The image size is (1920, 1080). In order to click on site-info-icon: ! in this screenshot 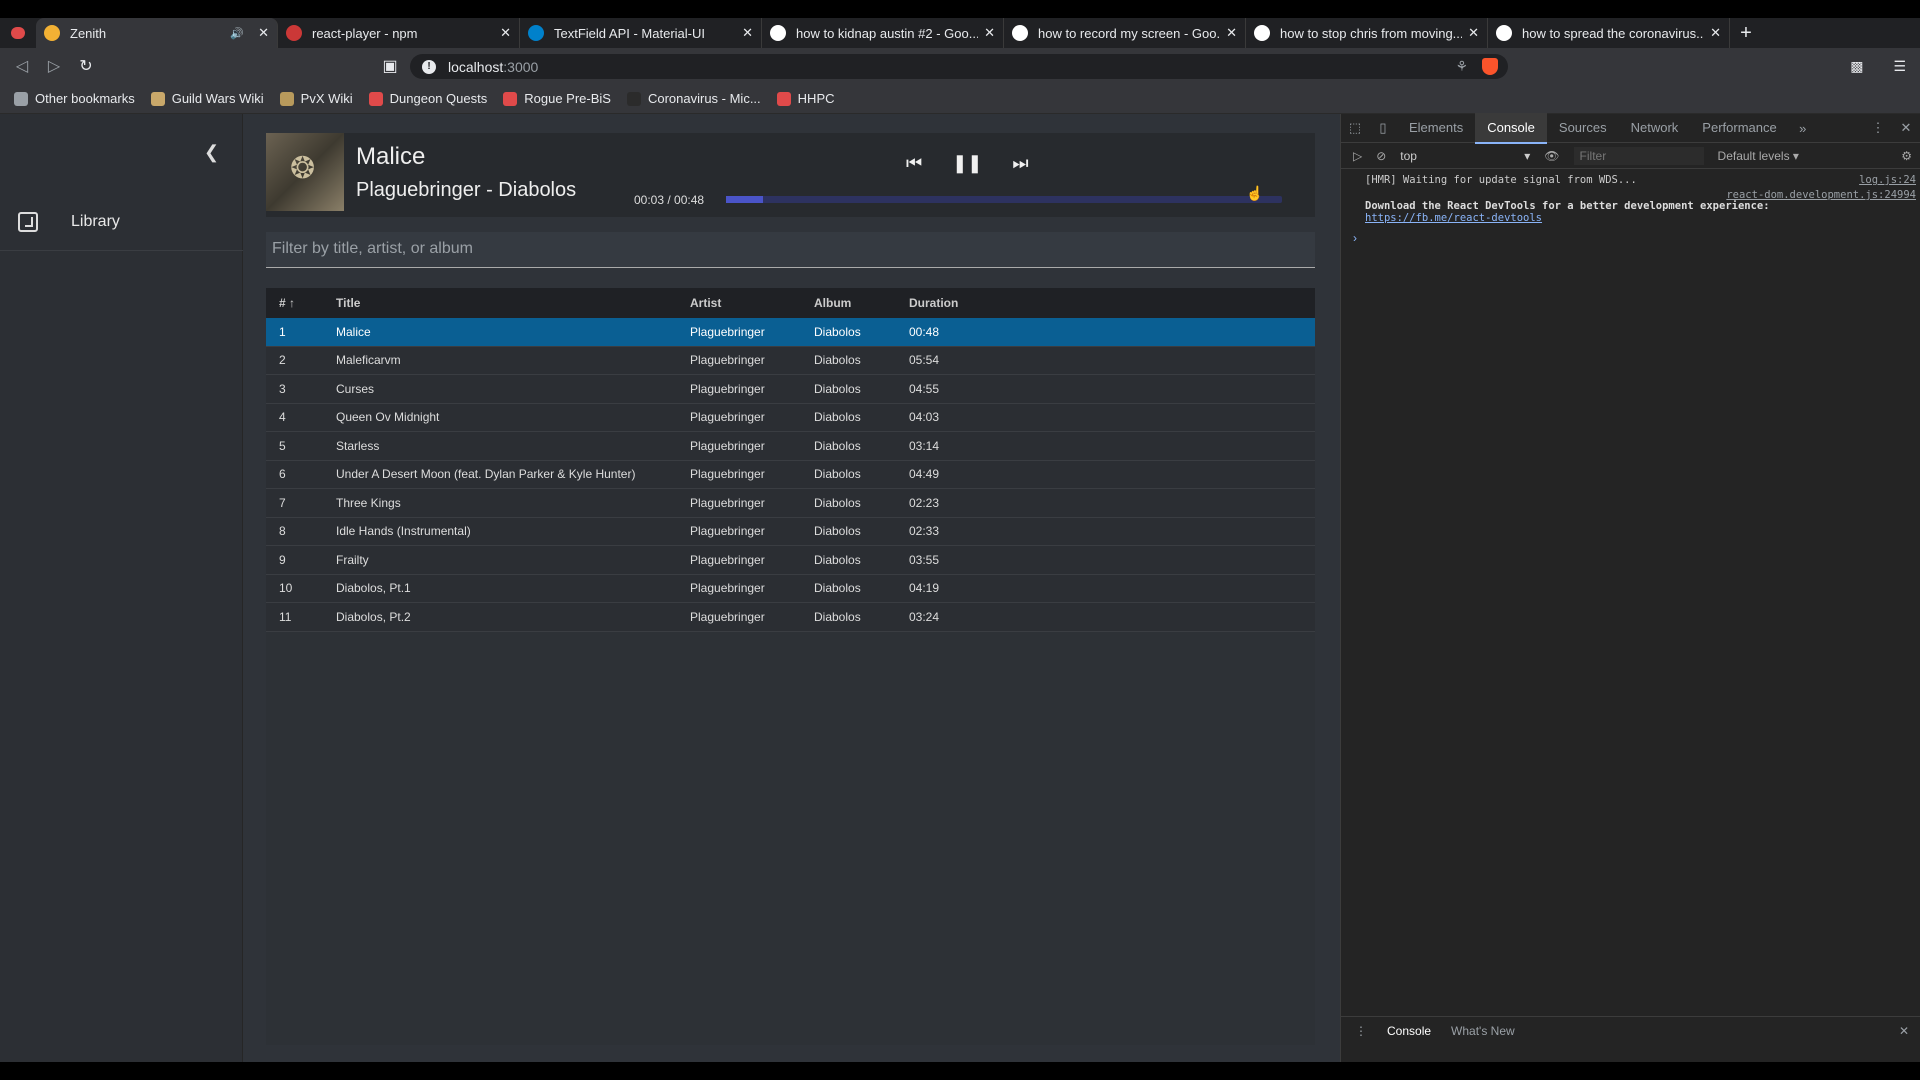, I will do `click(429, 66)`.